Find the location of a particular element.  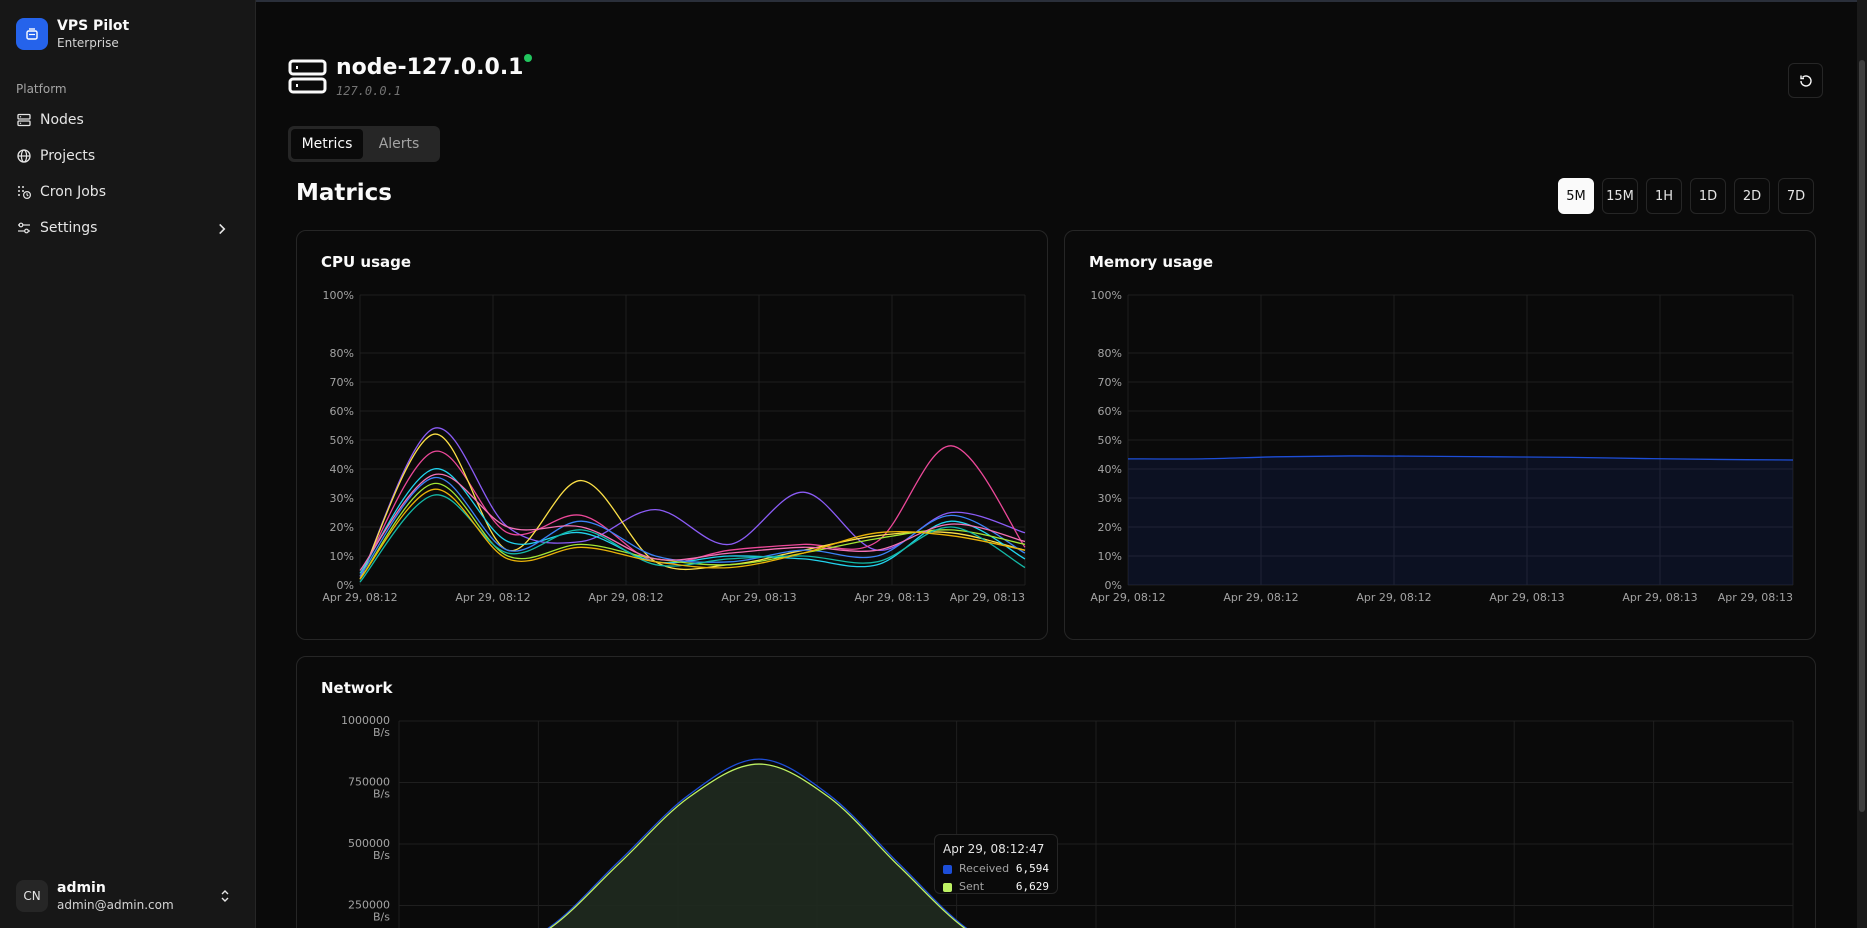

sidebar-nav: Nodes Projects Cron Jobs Settings is located at coordinates (128, 175).